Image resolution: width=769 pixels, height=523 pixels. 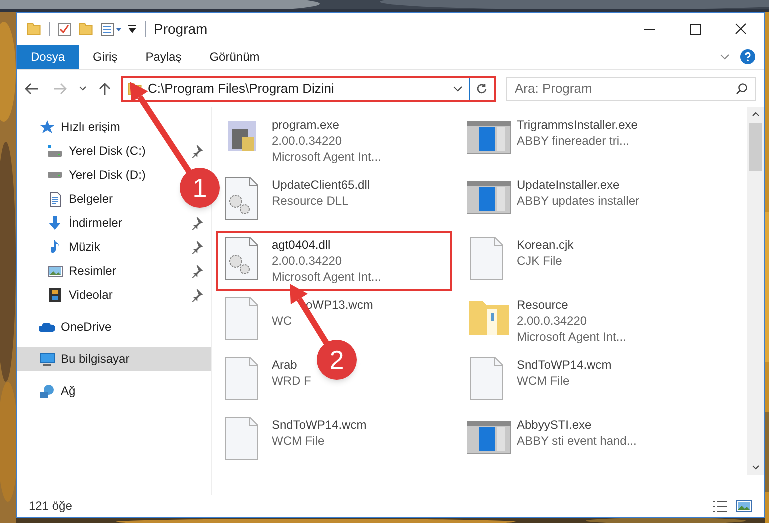 I want to click on file-name: Resource, so click(x=543, y=305).